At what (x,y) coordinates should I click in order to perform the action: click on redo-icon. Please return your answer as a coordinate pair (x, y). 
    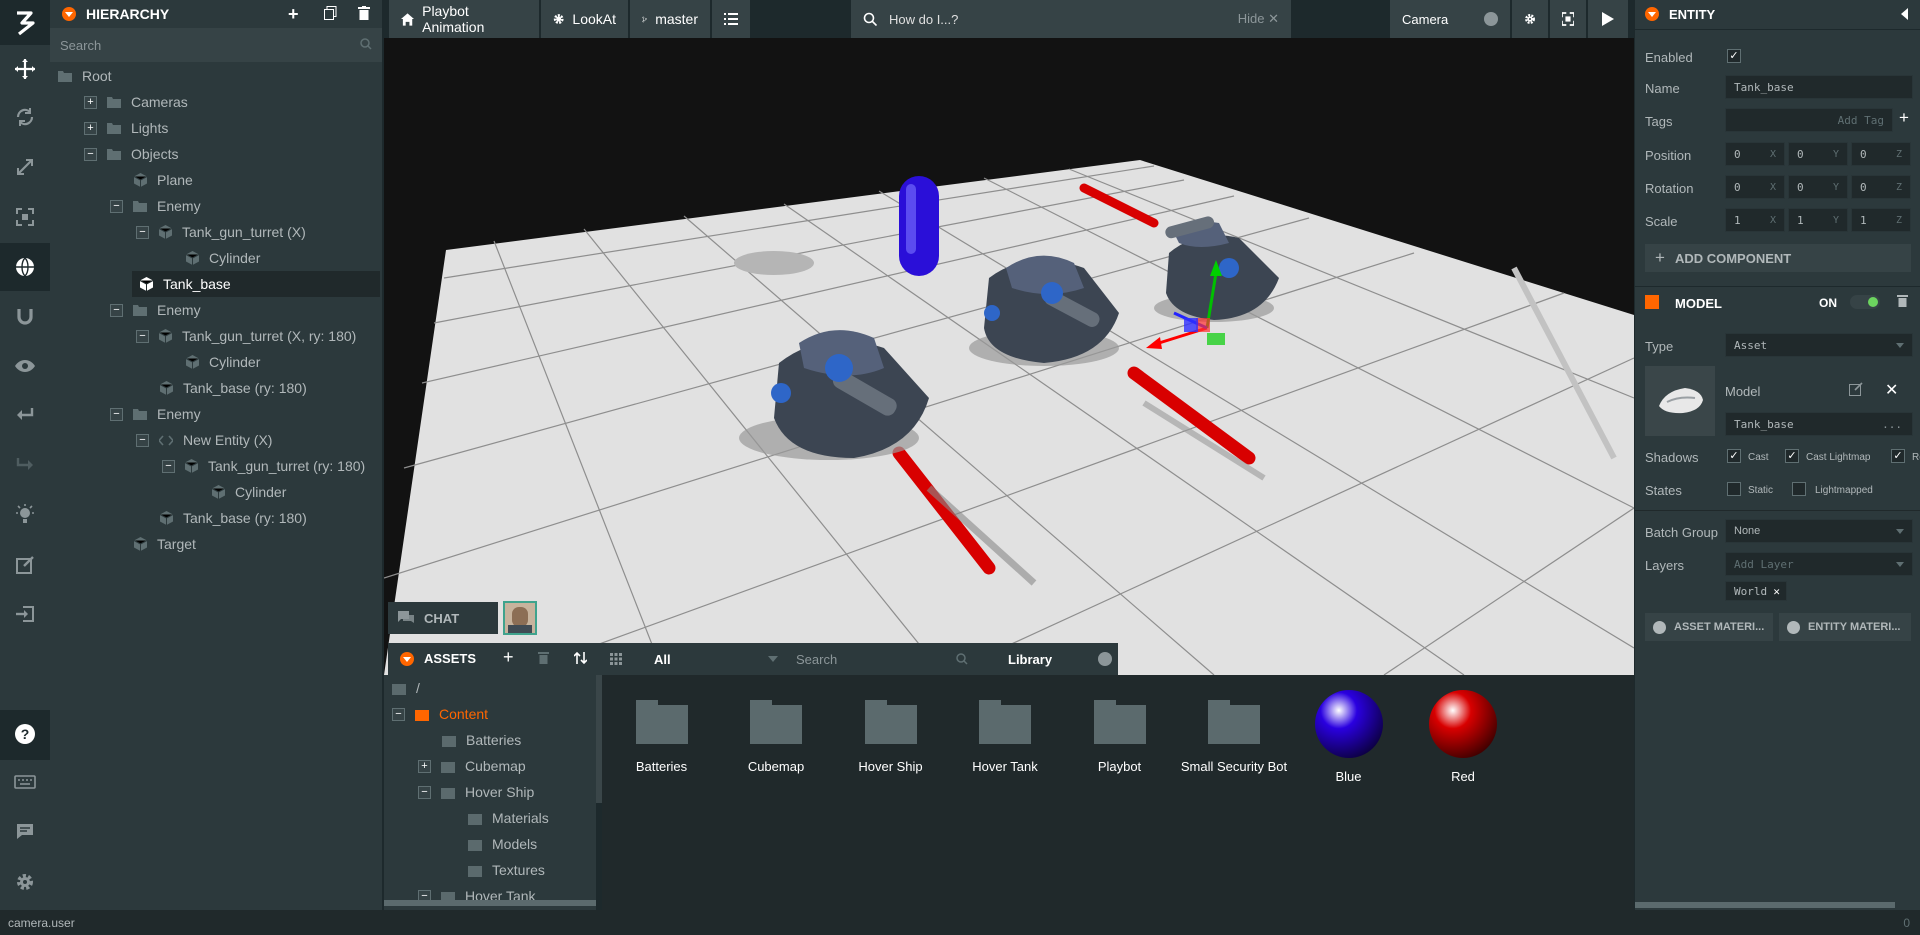
    Looking at the image, I should click on (25, 465).